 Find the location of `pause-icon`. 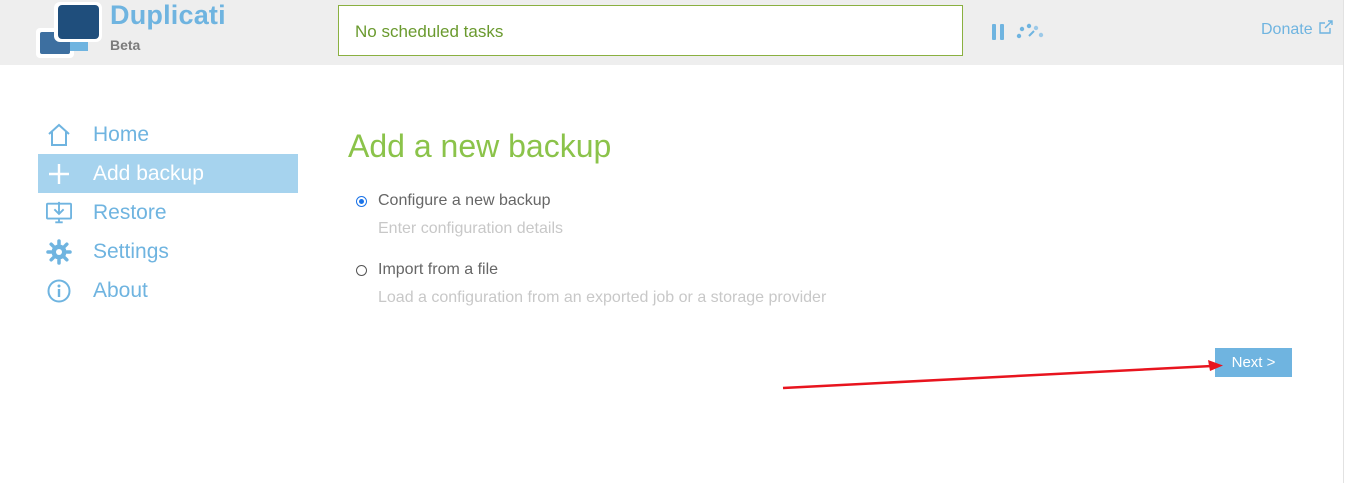

pause-icon is located at coordinates (998, 32).